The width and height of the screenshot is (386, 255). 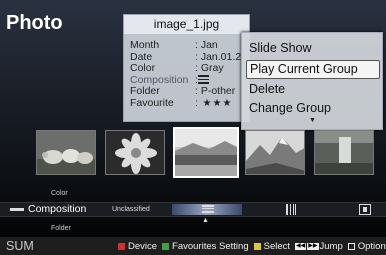 What do you see at coordinates (143, 246) in the screenshot?
I see `legend-label: Device` at bounding box center [143, 246].